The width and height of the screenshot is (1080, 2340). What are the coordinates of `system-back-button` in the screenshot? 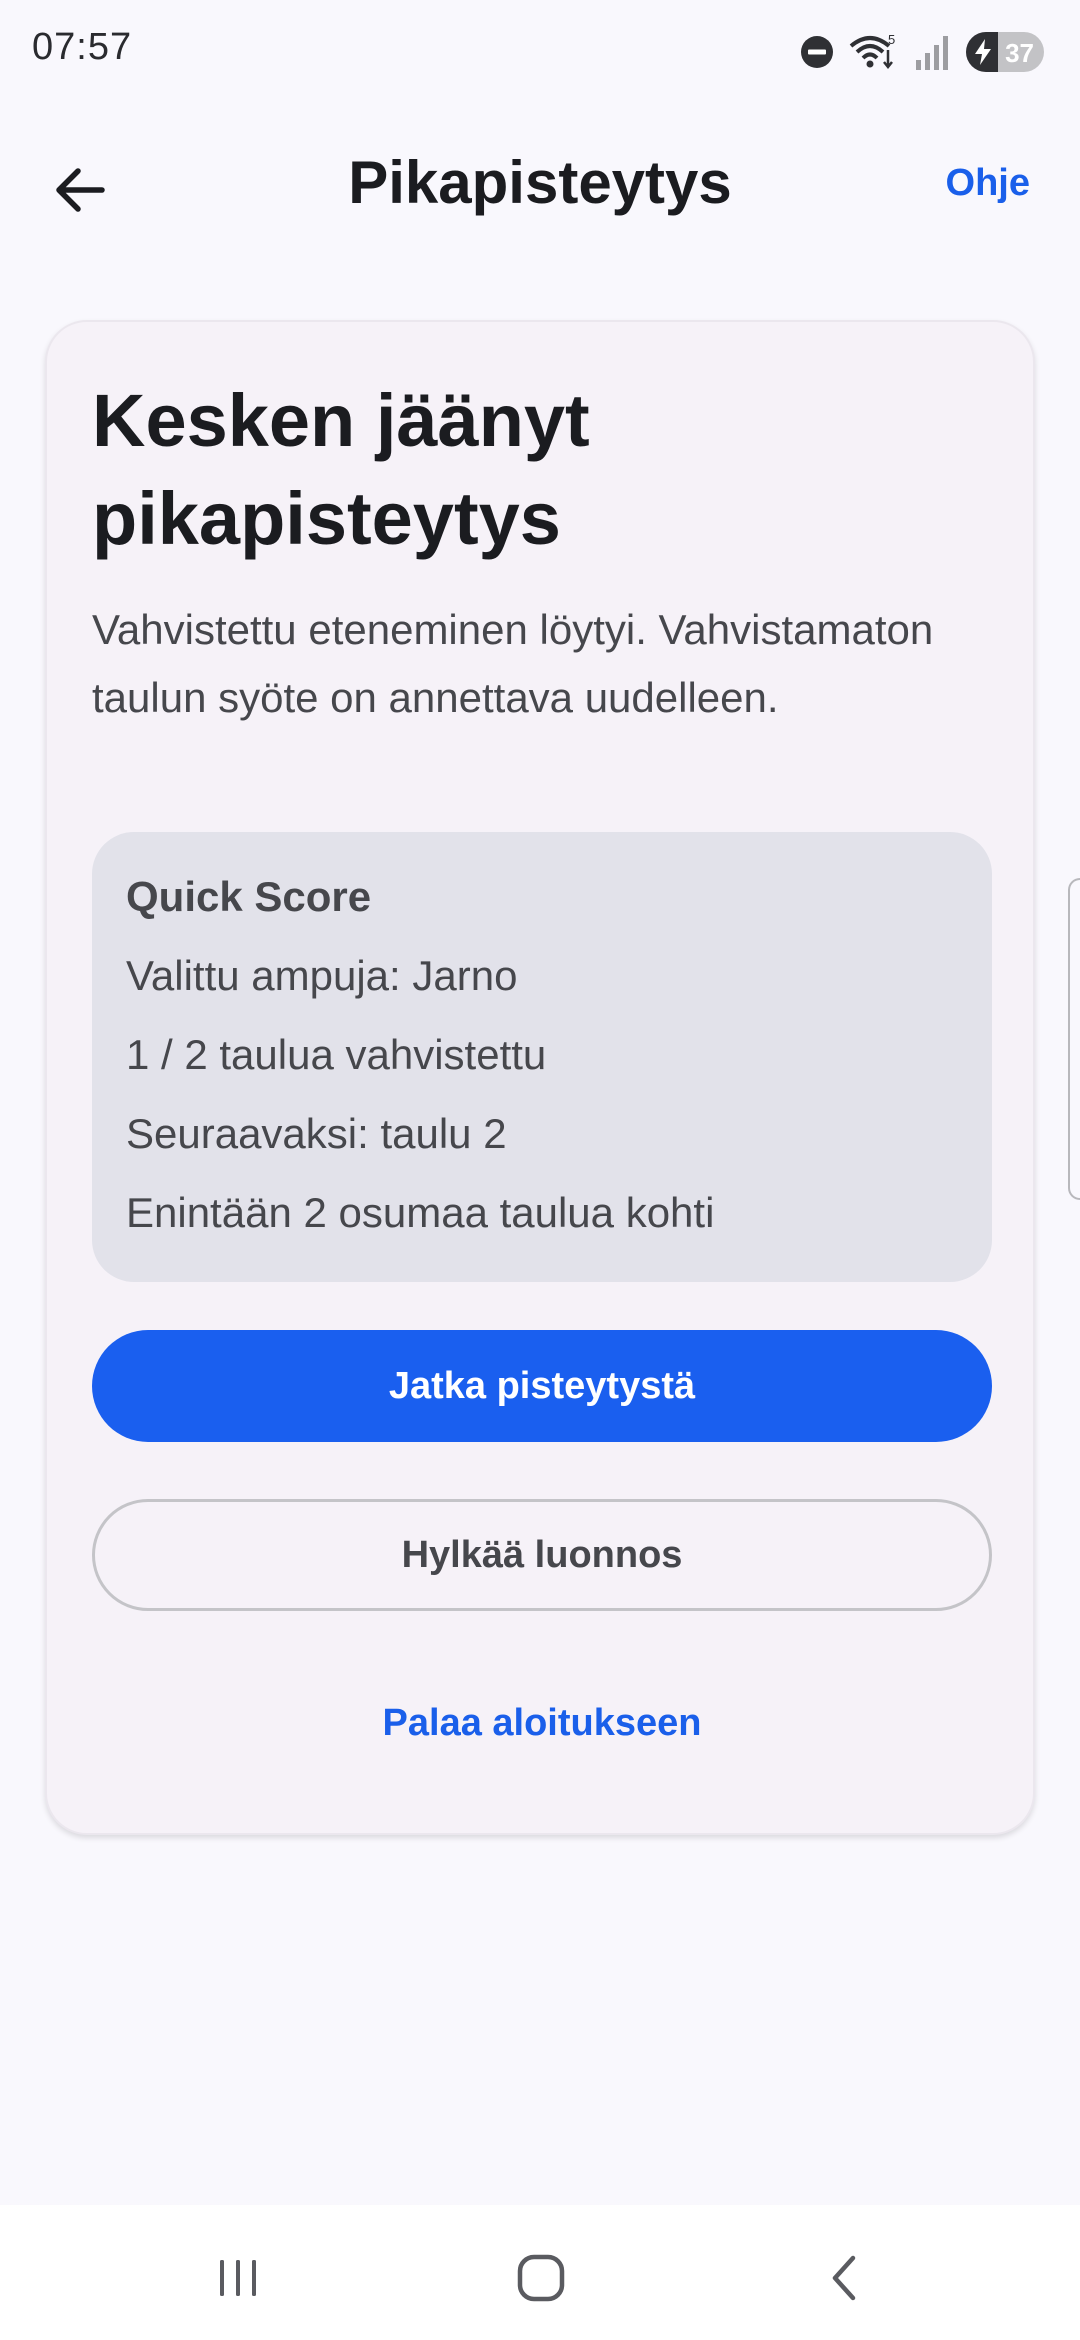 It's located at (844, 2278).